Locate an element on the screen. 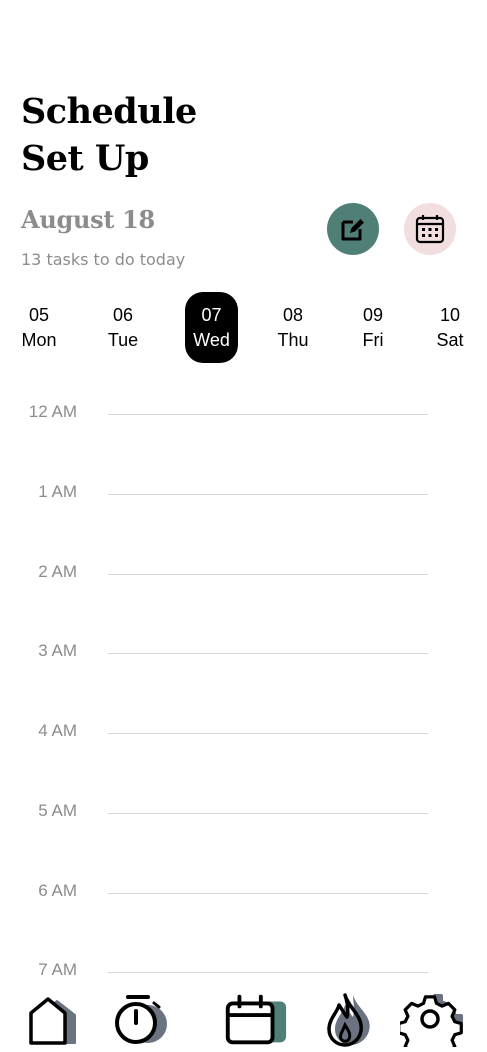 The image size is (487, 1052). current-date: August 18 is located at coordinates (88, 219).